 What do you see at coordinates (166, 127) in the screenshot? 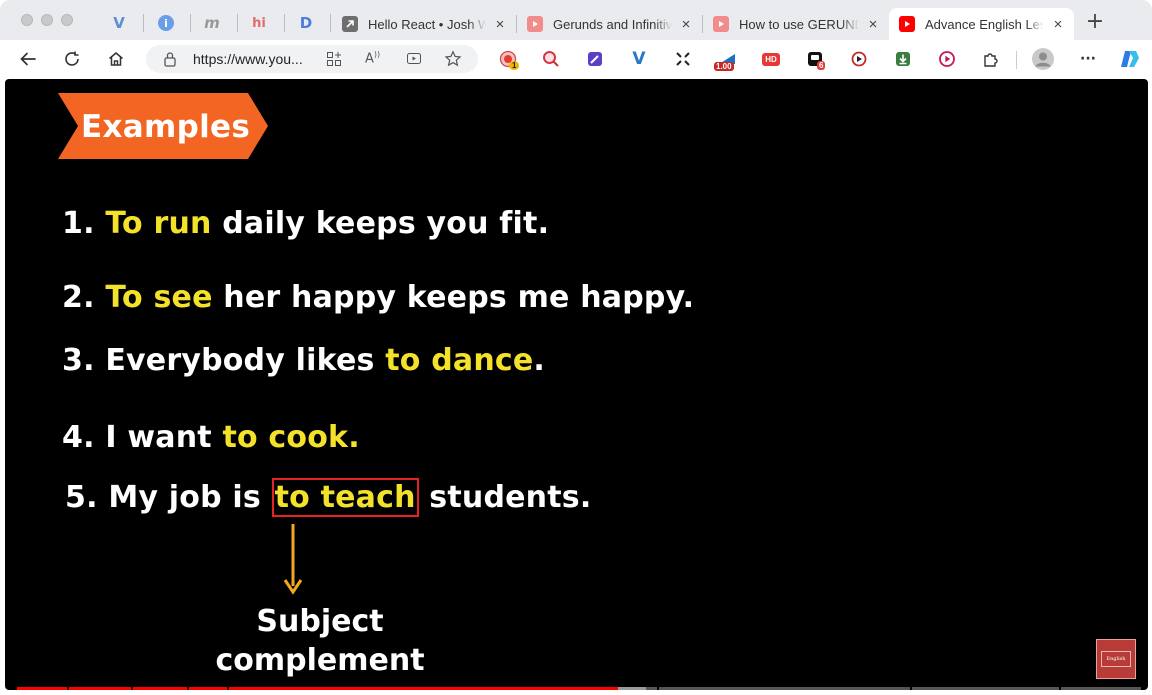
I see `examples-banner-text: Examples` at bounding box center [166, 127].